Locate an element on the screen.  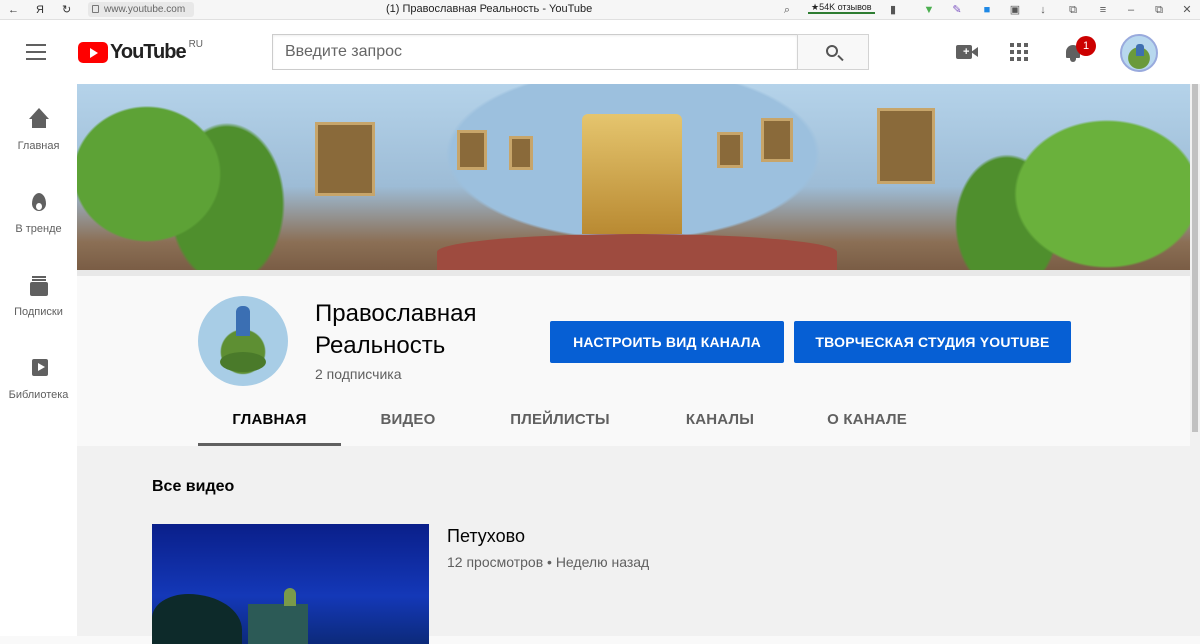
logo-wordmark: YouTube is located at coordinates (148, 51).